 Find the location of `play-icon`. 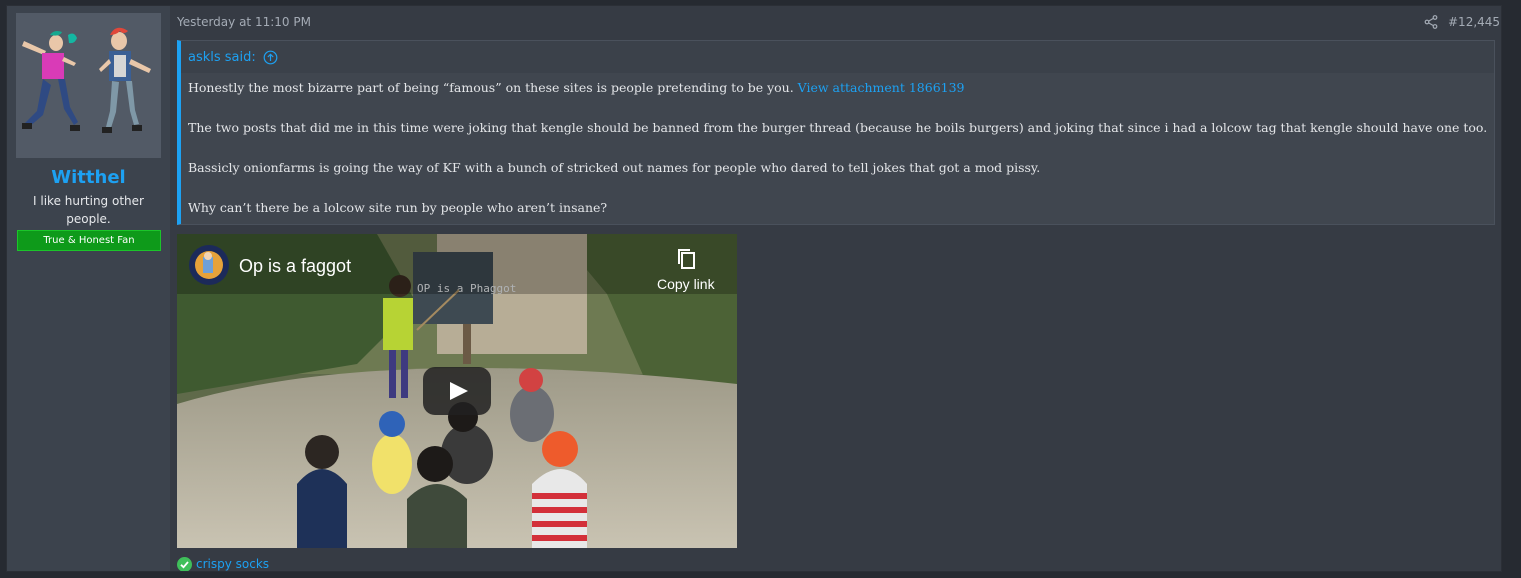

play-icon is located at coordinates (457, 391).